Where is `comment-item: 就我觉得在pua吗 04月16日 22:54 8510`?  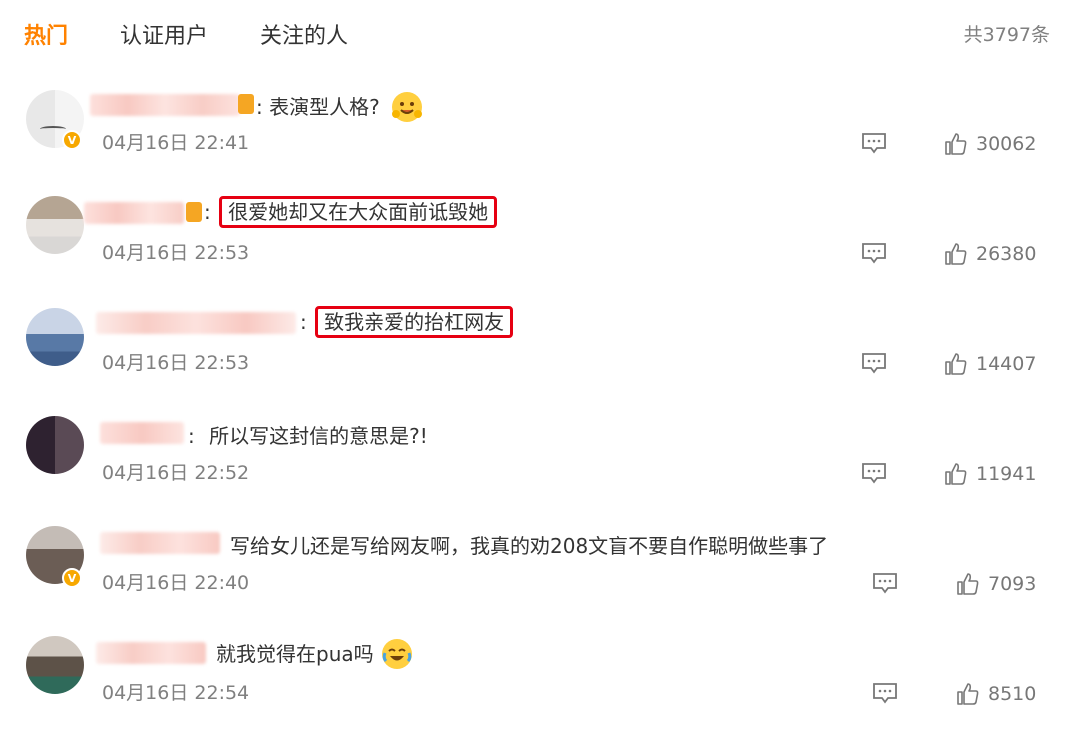 comment-item: 就我觉得在pua吗 04月16日 22:54 8510 is located at coordinates (540, 684).